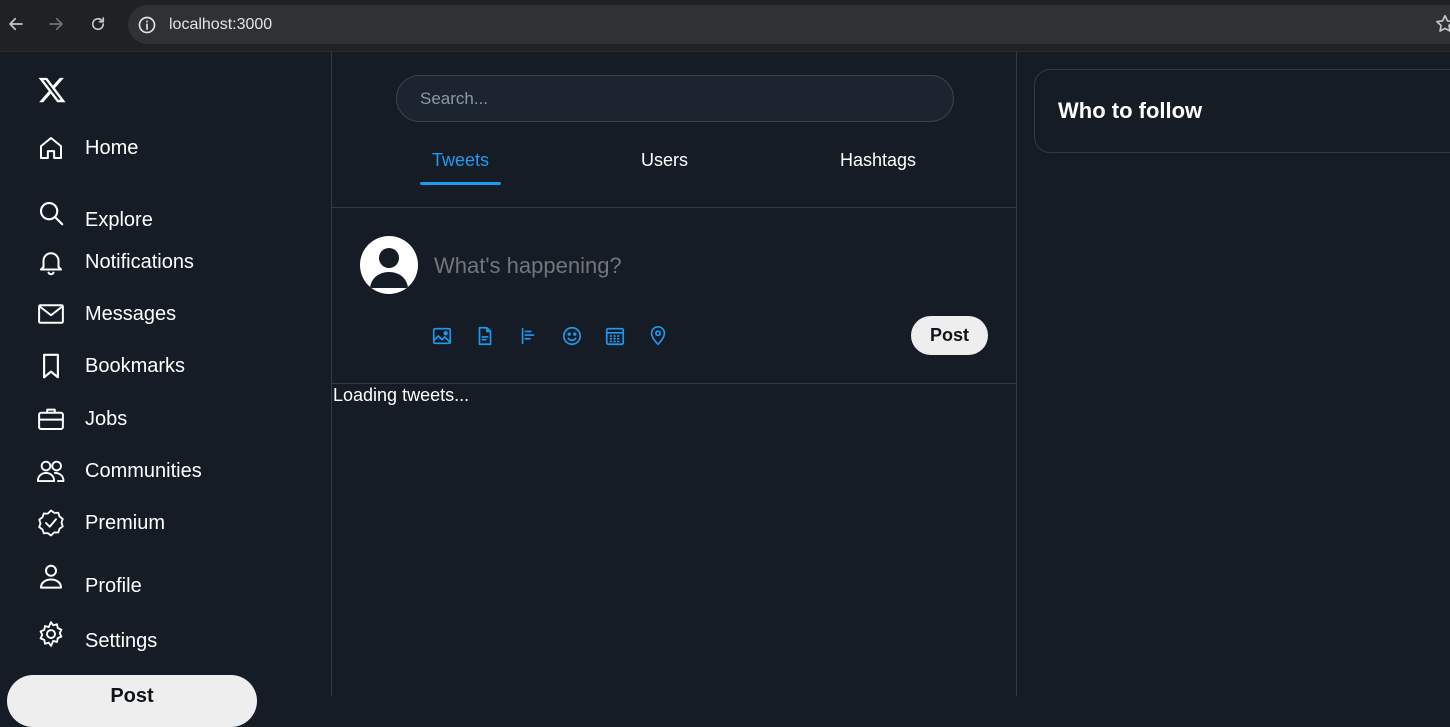 Image resolution: width=1450 pixels, height=727 pixels. What do you see at coordinates (485, 336) in the screenshot?
I see `gif-icon` at bounding box center [485, 336].